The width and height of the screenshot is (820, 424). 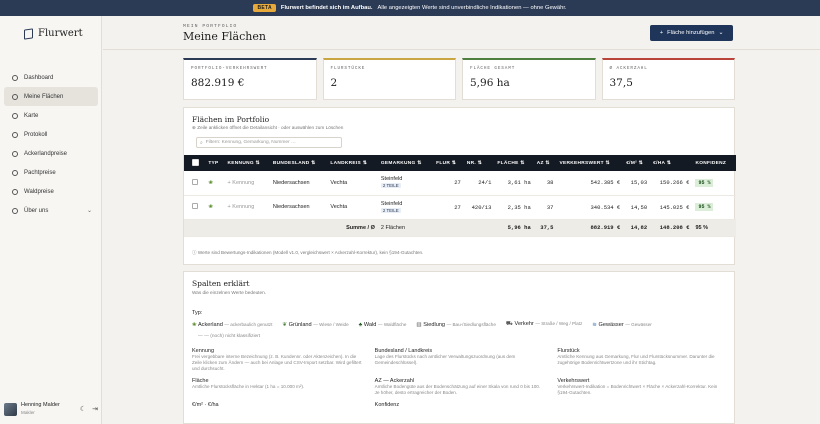 I want to click on banner-strong: Flurwert befindet sich im Aufbau., so click(x=326, y=8).